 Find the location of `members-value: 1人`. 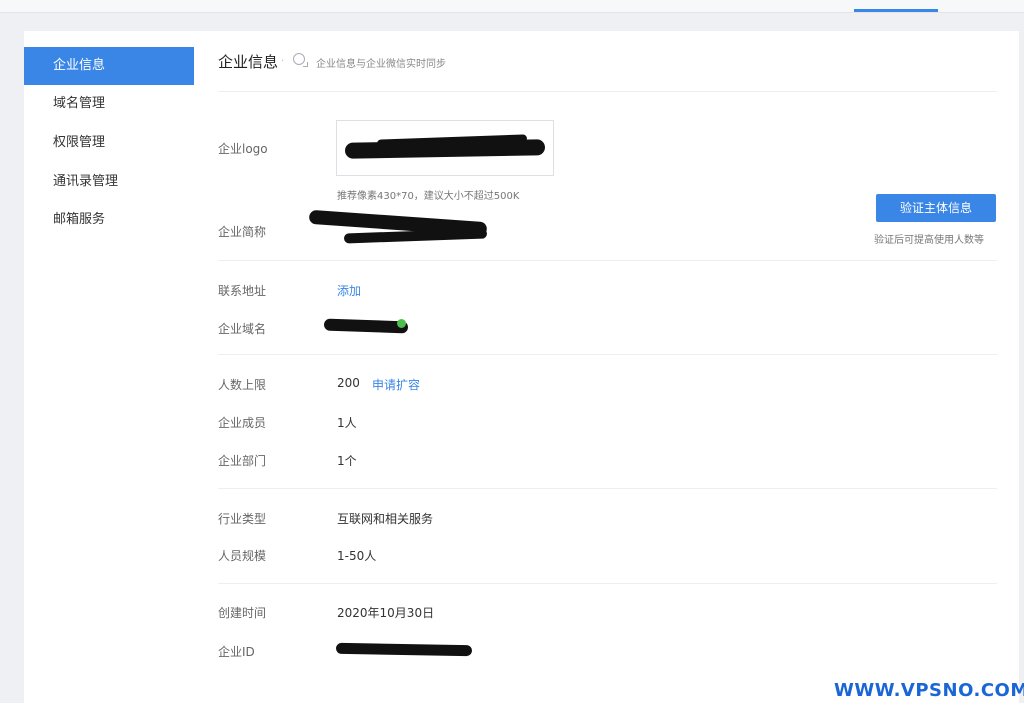

members-value: 1人 is located at coordinates (347, 423).